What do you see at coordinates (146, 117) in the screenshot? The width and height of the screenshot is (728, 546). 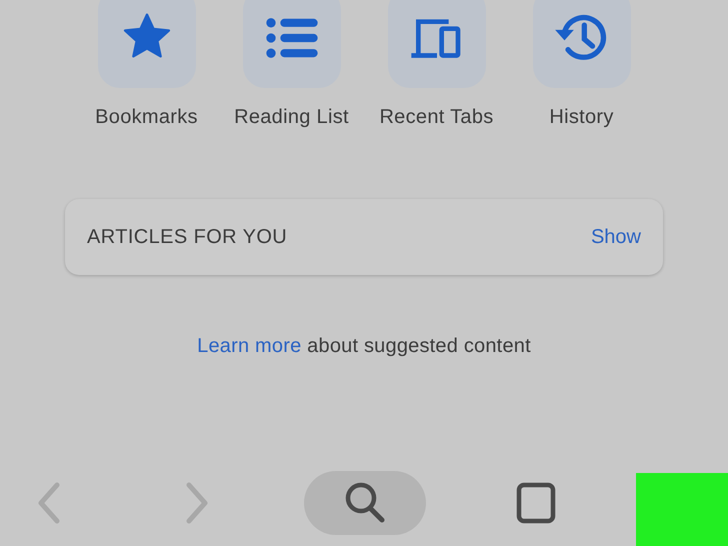 I see `shortcut-label: Bookmarks` at bounding box center [146, 117].